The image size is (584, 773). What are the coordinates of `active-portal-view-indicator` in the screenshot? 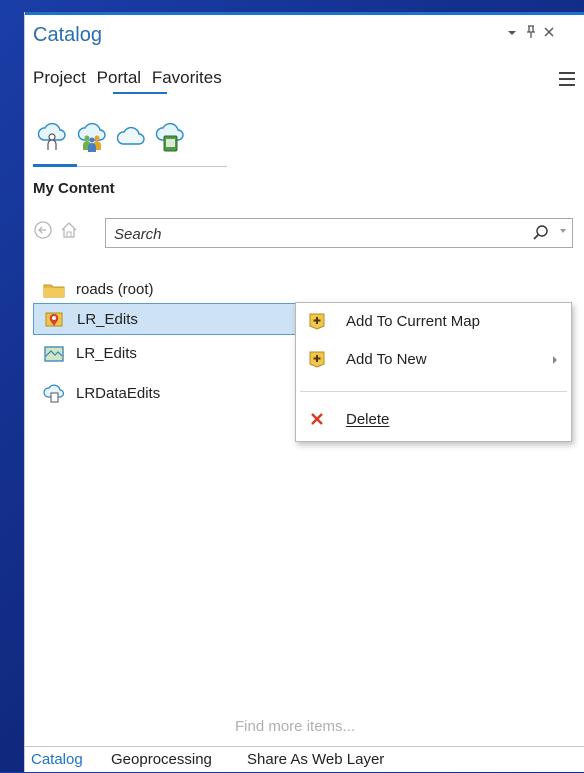 It's located at (55, 165).